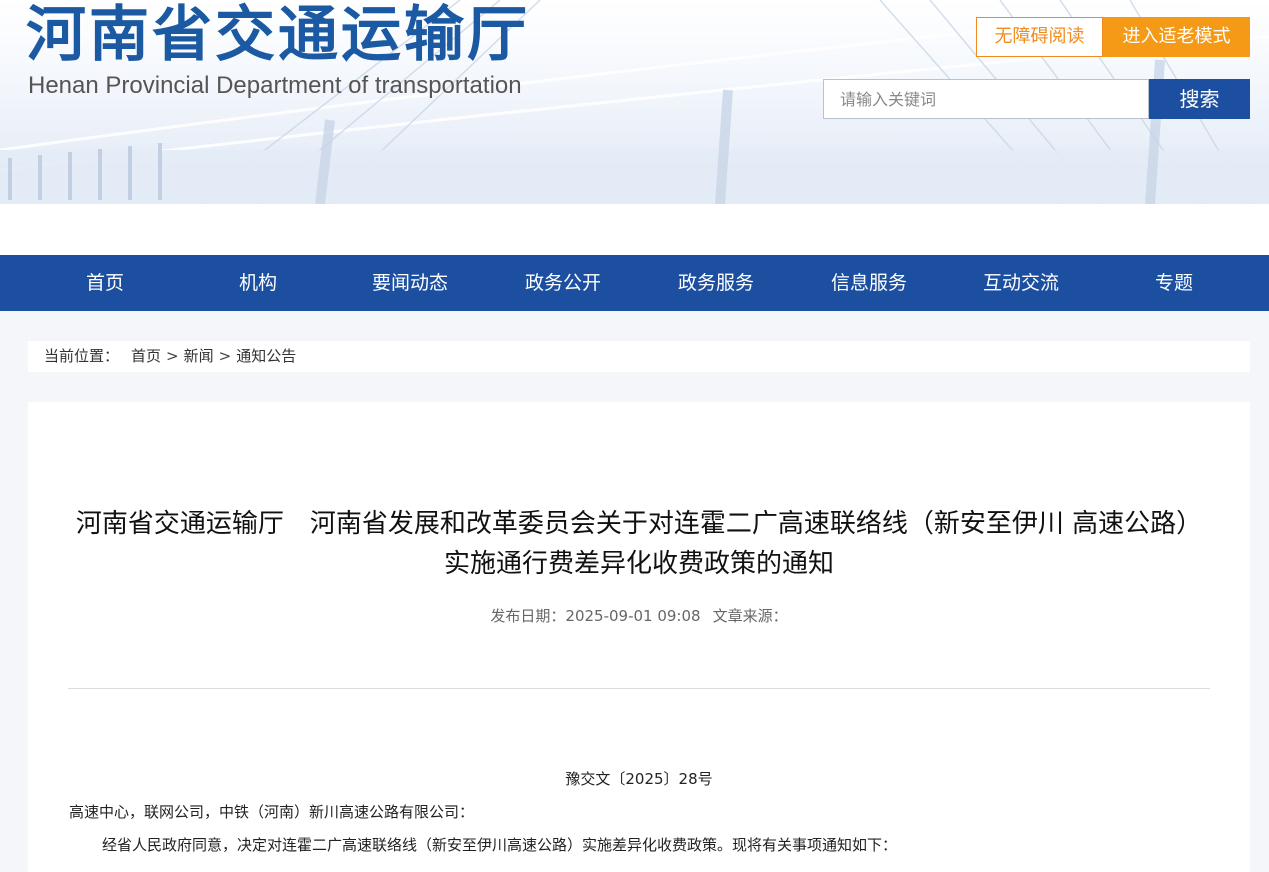 The width and height of the screenshot is (1269, 872). I want to click on breadcrumb-news-link: 新闻, so click(199, 356).